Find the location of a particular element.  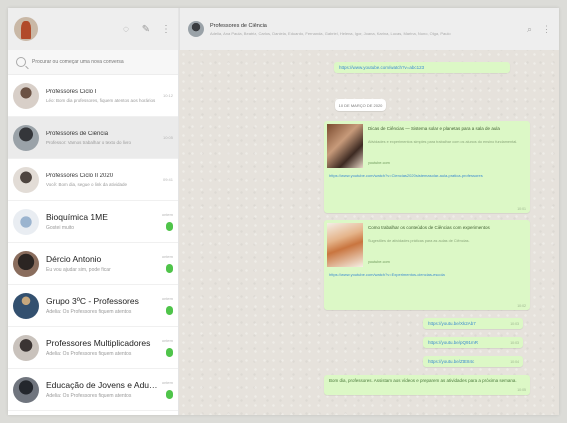

new-chat-icon: ✎ is located at coordinates (146, 29).